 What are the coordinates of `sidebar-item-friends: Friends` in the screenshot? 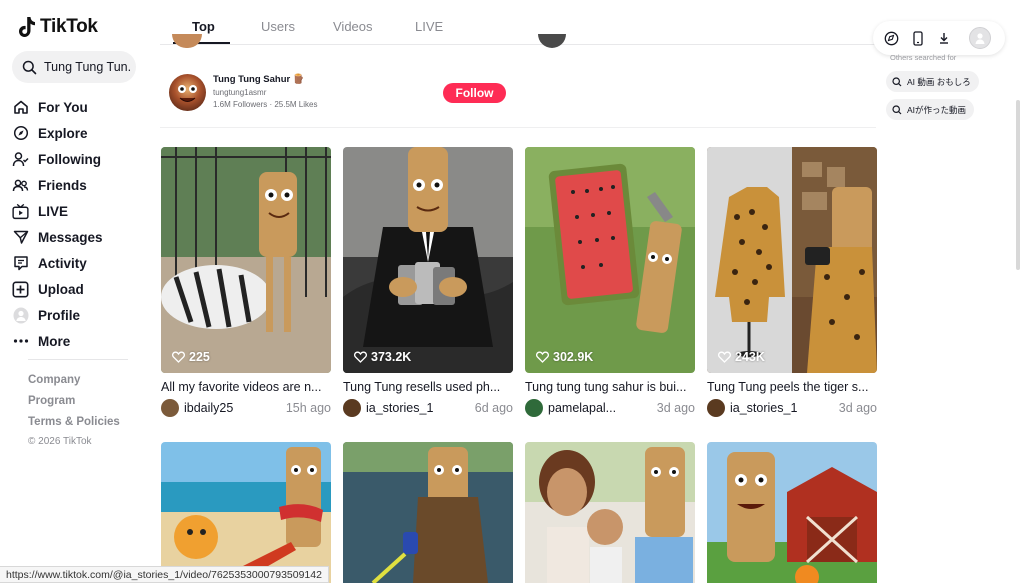 It's located at (76, 185).